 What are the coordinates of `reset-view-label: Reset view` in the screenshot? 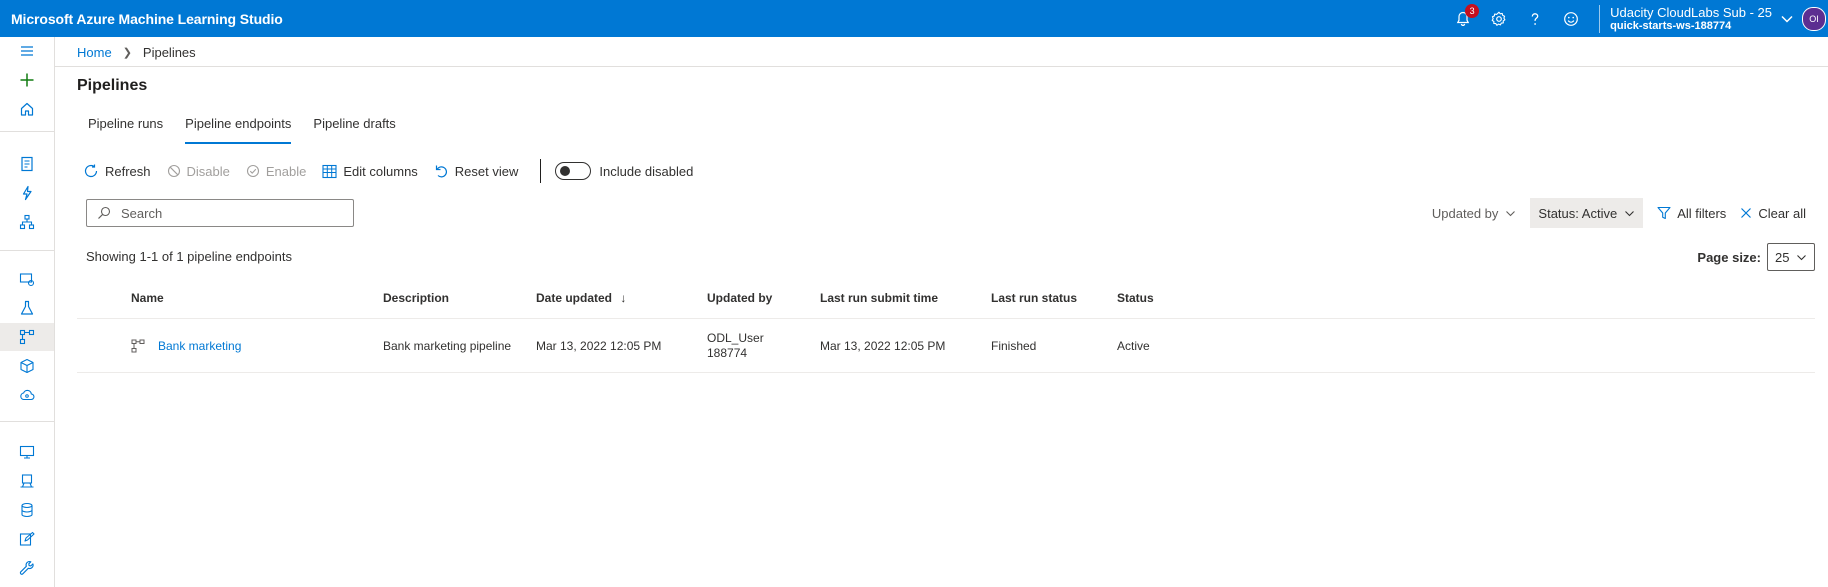 It's located at (486, 171).